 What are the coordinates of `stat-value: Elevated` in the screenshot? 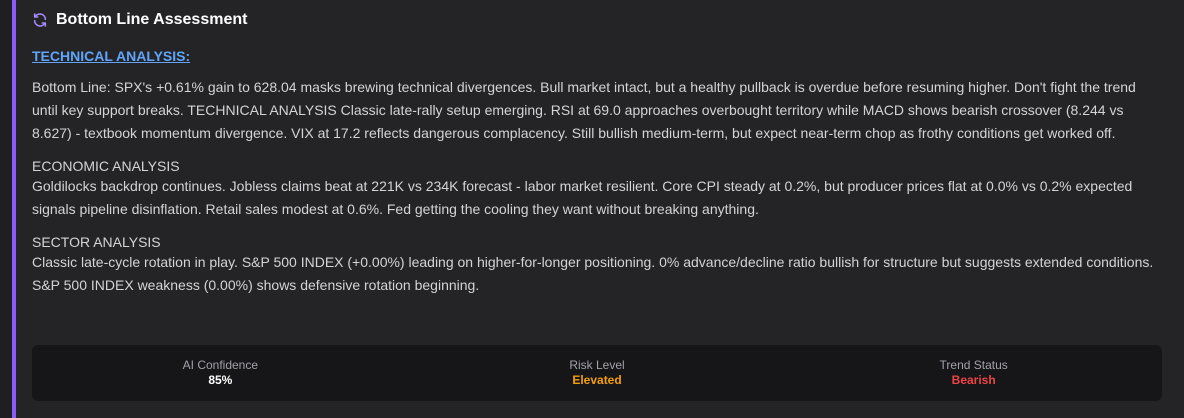 It's located at (597, 380).